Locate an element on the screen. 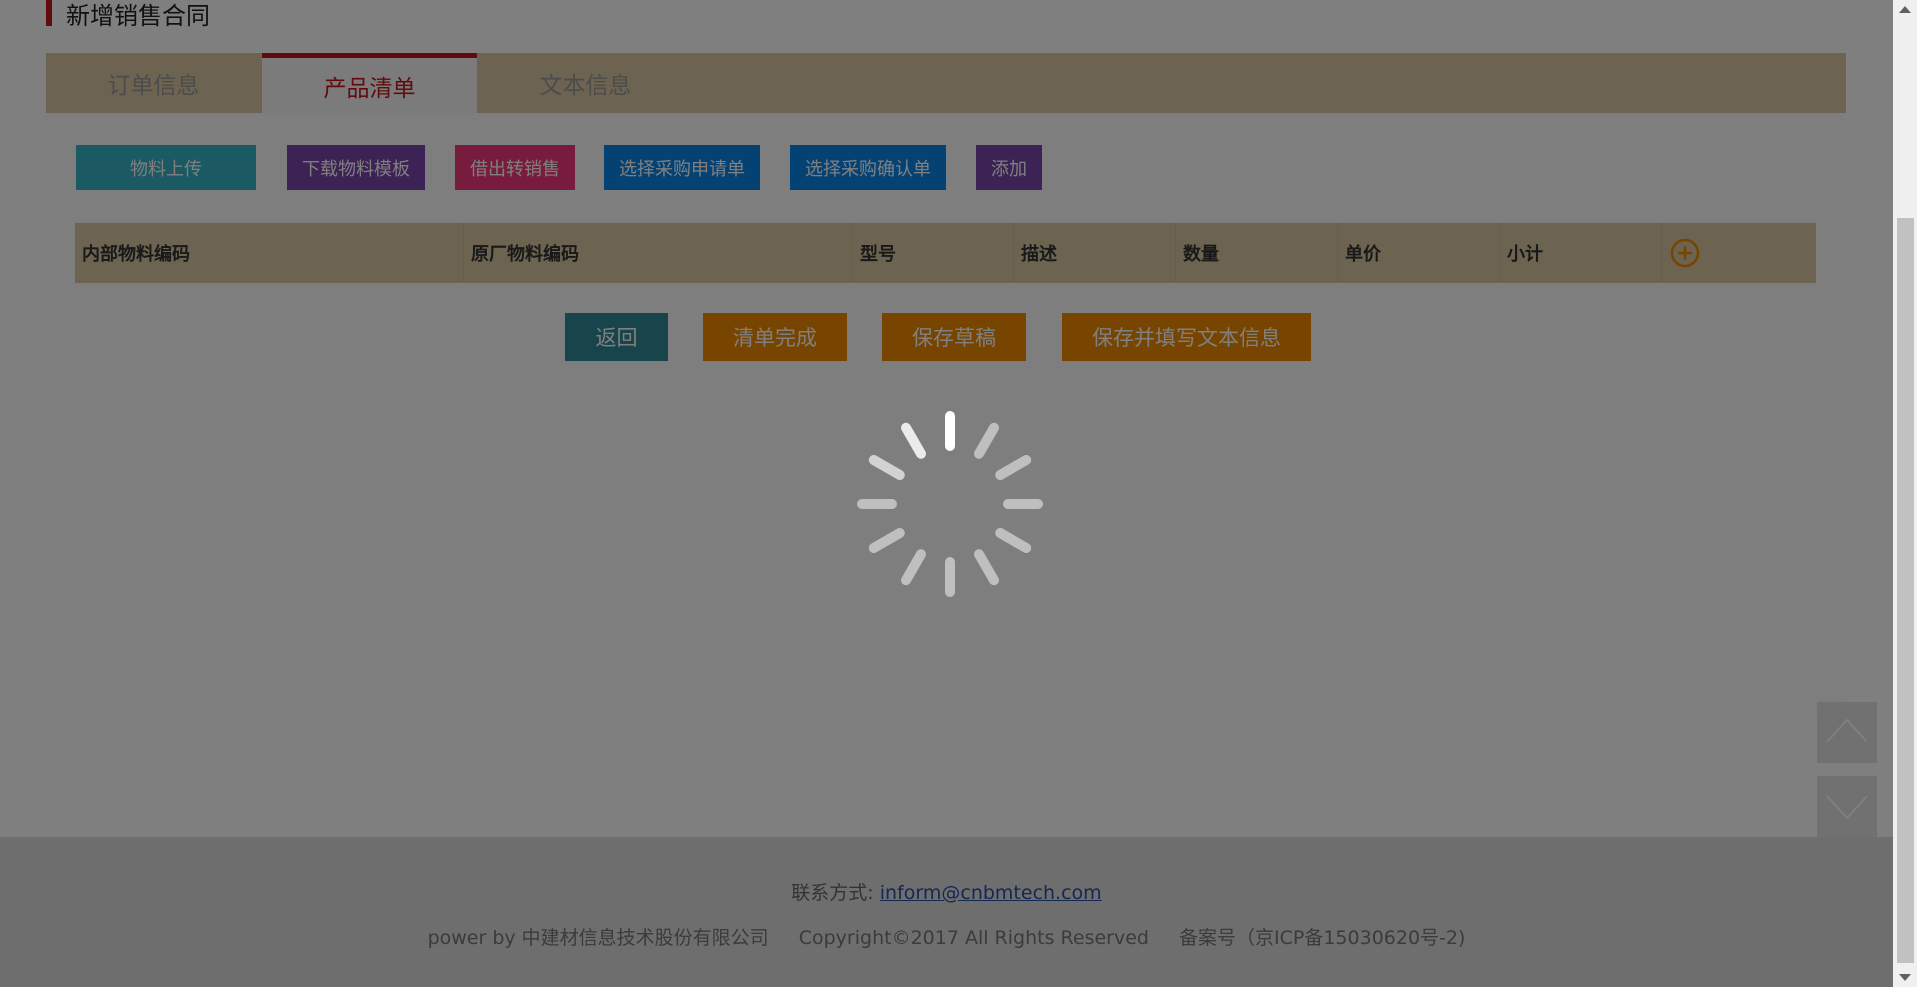 The image size is (1917, 987). scroll-up-arrow-icon is located at coordinates (1905, 9).